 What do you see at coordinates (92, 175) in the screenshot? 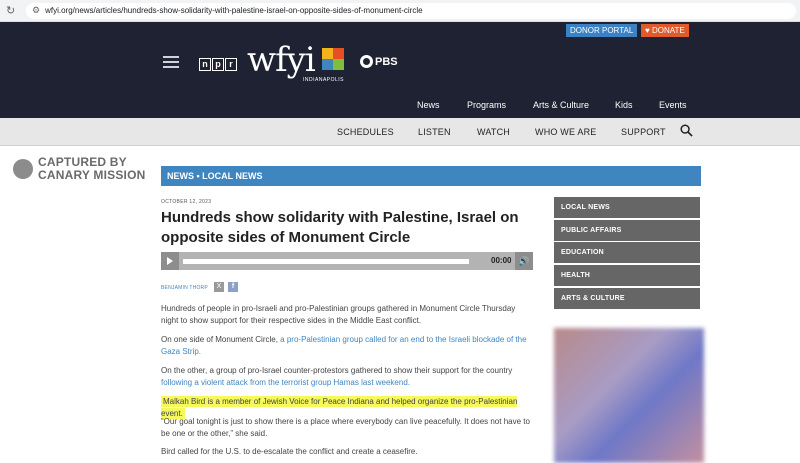
I see `canary-line2: CANARY MISSION` at bounding box center [92, 175].